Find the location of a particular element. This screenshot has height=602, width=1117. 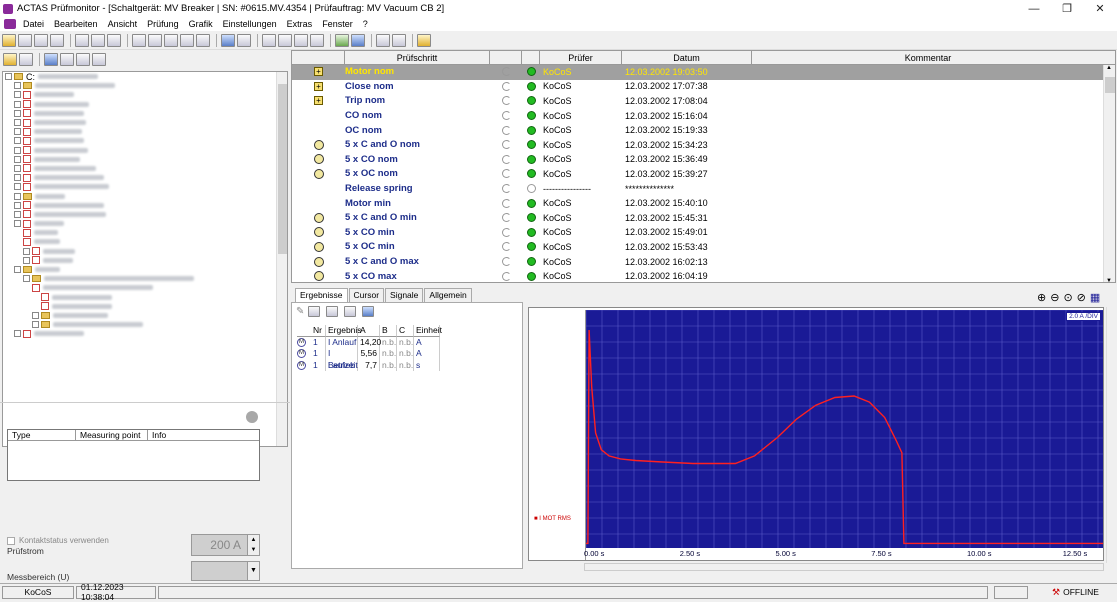

spinner-arrows-icon: ▲ ▼ is located at coordinates (253, 545).